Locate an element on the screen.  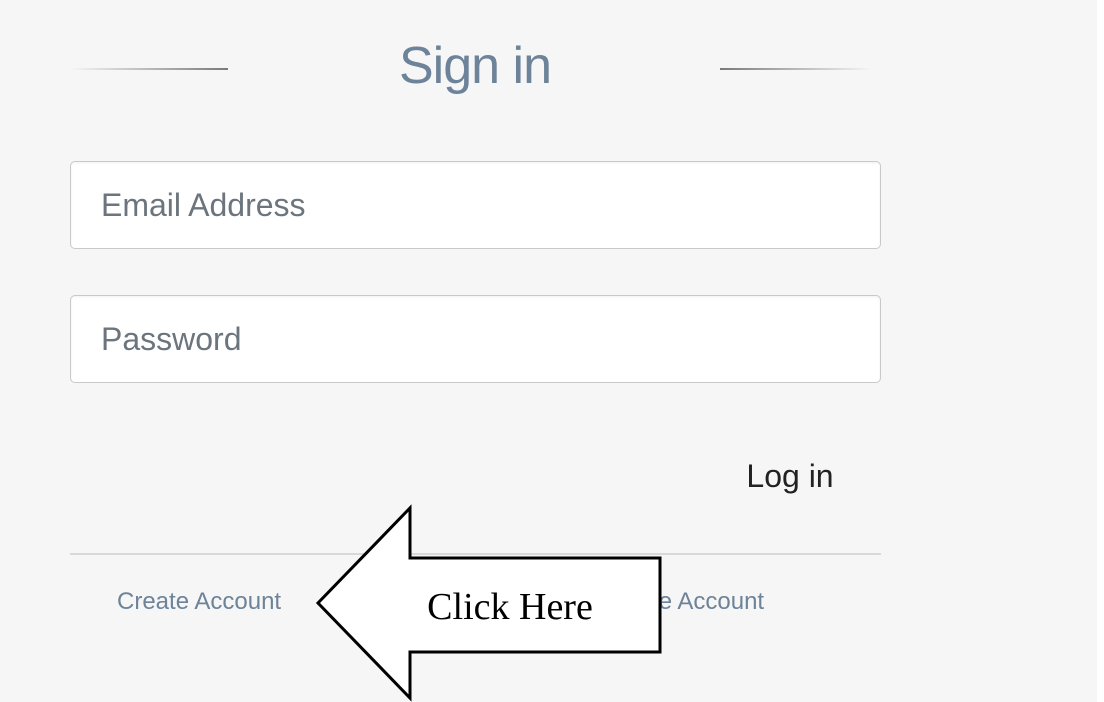
page-title: Sign in is located at coordinates (475, 66).